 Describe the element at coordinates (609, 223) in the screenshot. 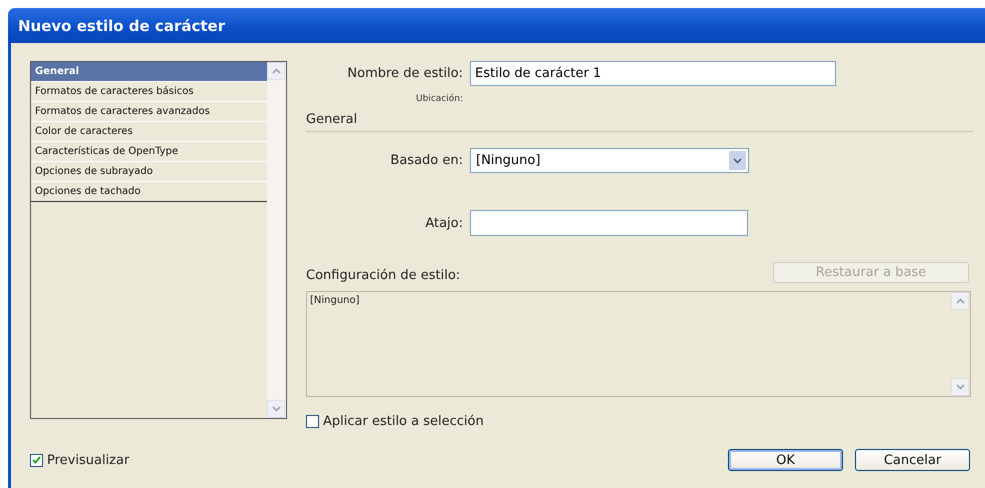

I see `shortcut-field` at that location.